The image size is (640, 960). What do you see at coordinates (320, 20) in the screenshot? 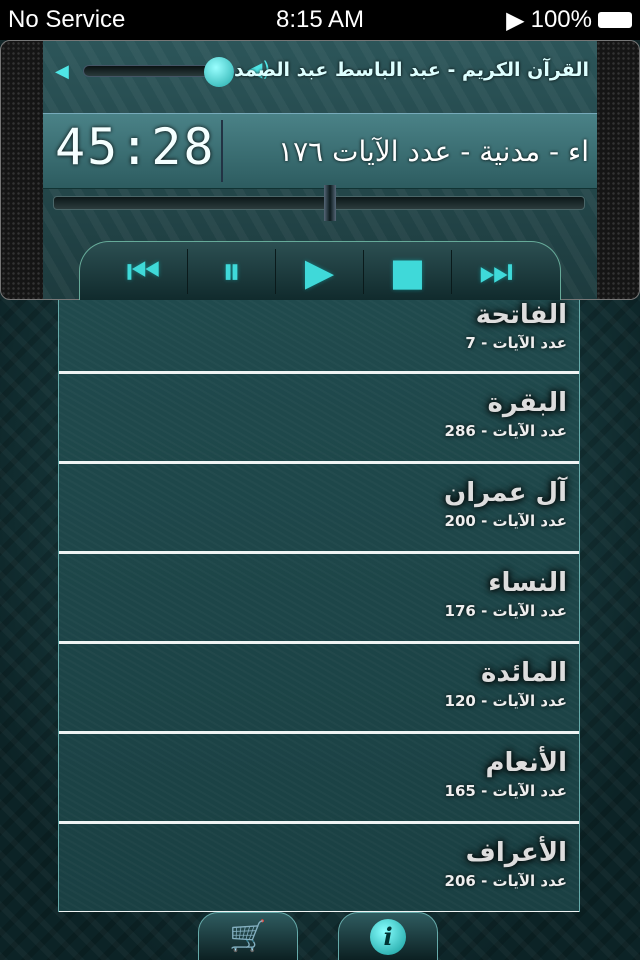
I see `status-bar: No Service 8:15 AM ▶ 100%` at bounding box center [320, 20].